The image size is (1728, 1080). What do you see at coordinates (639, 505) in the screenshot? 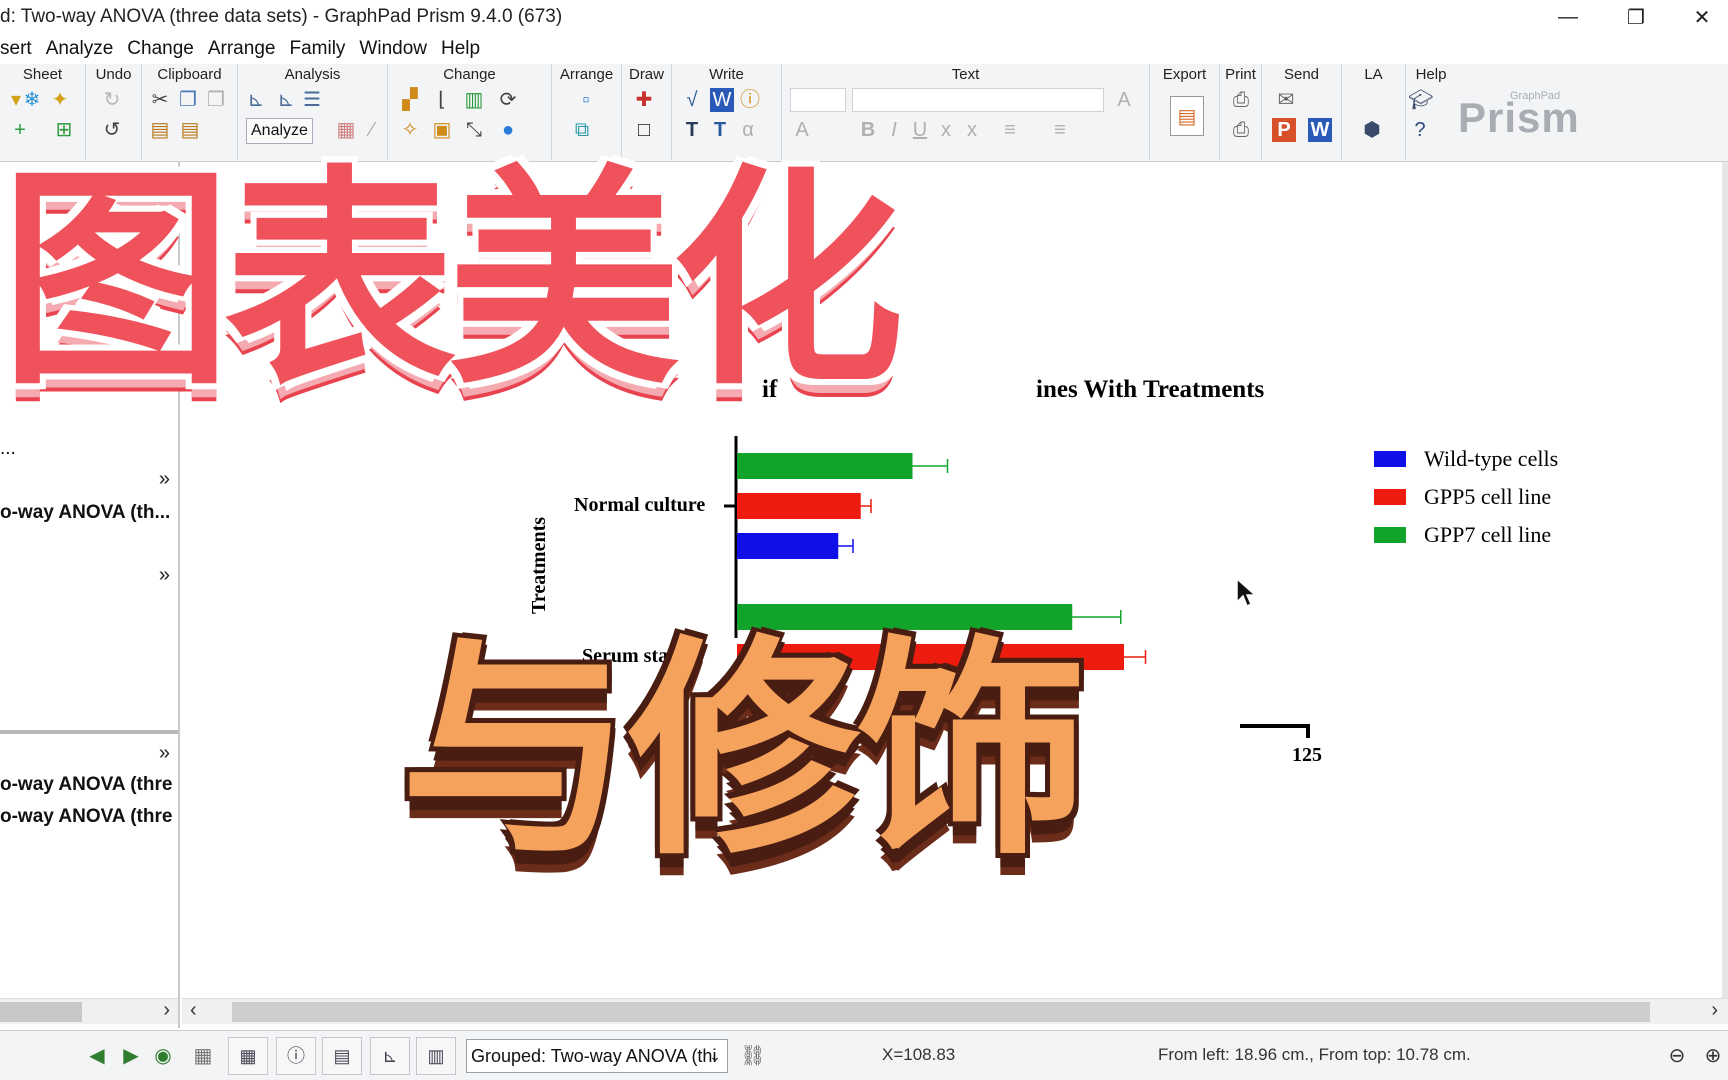
I see `category-label-normal: Normal culture` at bounding box center [639, 505].